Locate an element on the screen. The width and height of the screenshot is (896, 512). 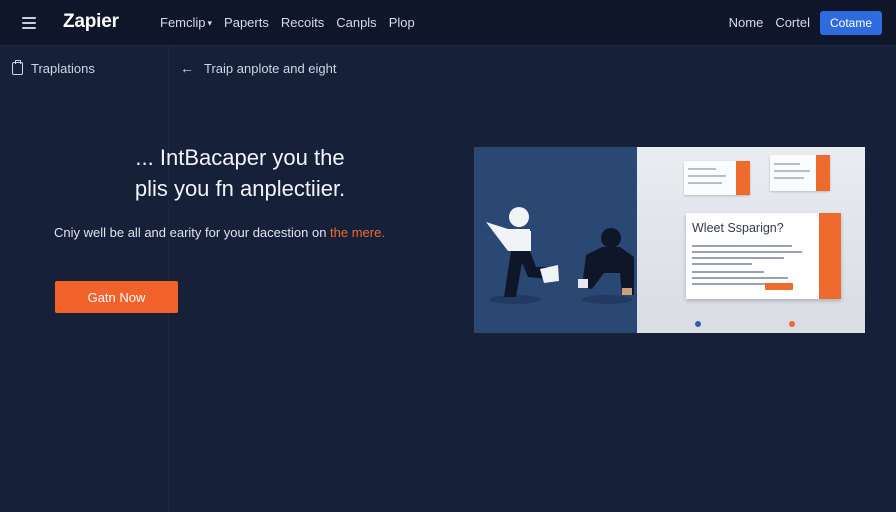
secondary-nav: Nome Cortel is located at coordinates (769, 22).